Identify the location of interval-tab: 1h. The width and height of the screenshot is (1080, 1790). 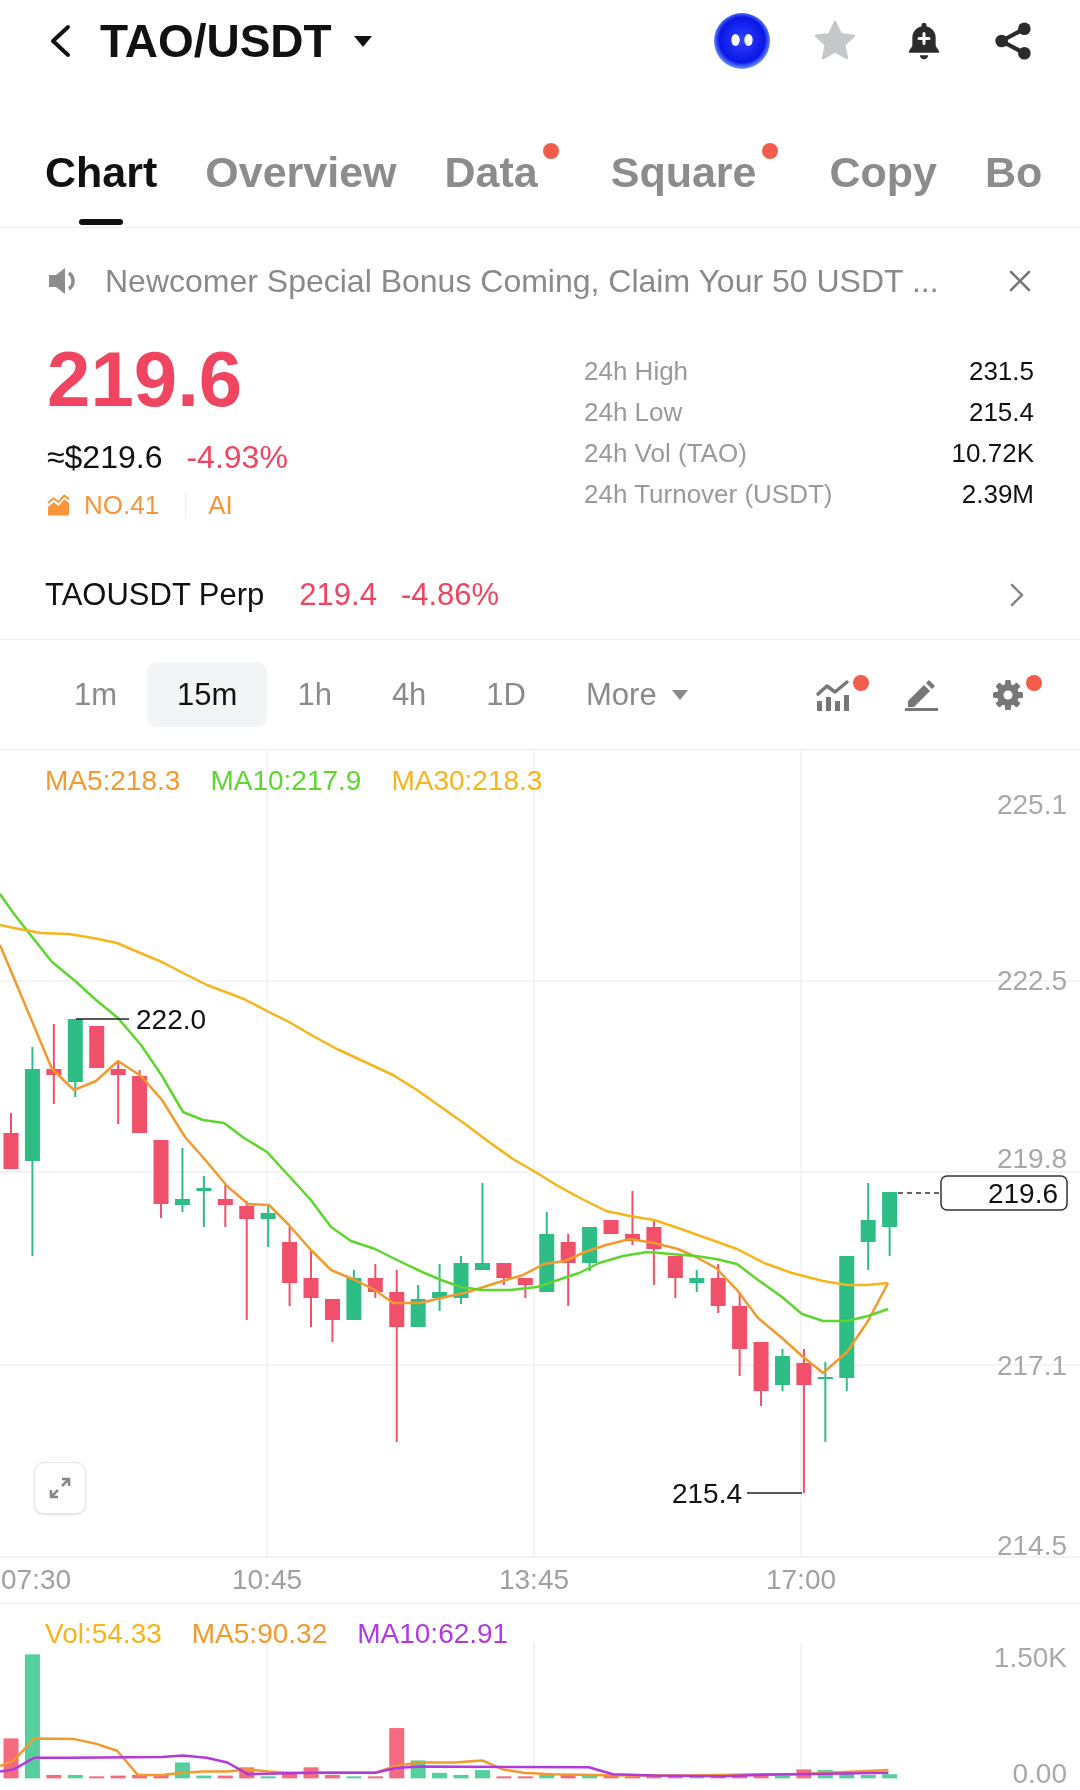
(314, 694).